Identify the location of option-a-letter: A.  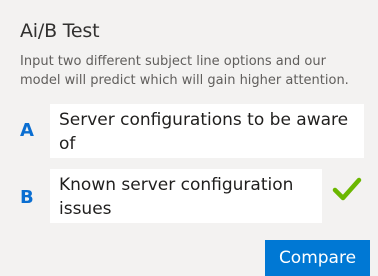
(27, 130).